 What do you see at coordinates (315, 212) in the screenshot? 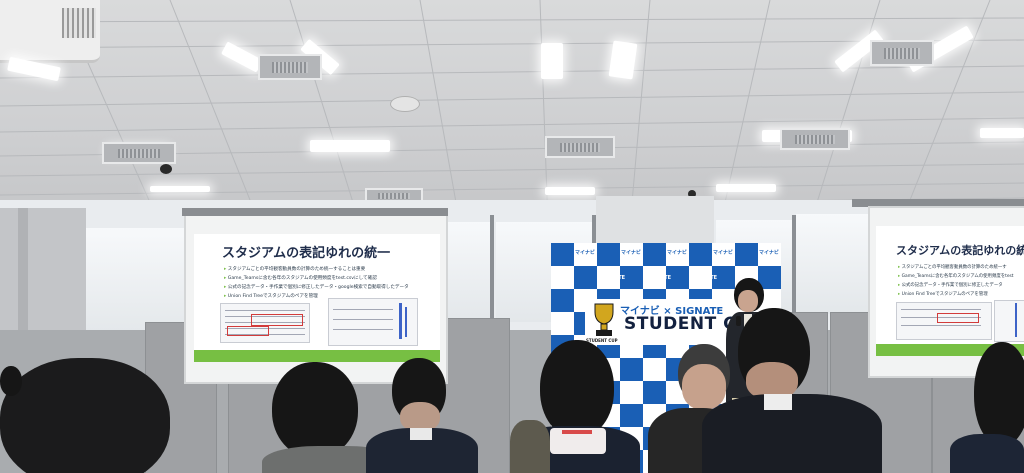
I see `screen-roller-left` at bounding box center [315, 212].